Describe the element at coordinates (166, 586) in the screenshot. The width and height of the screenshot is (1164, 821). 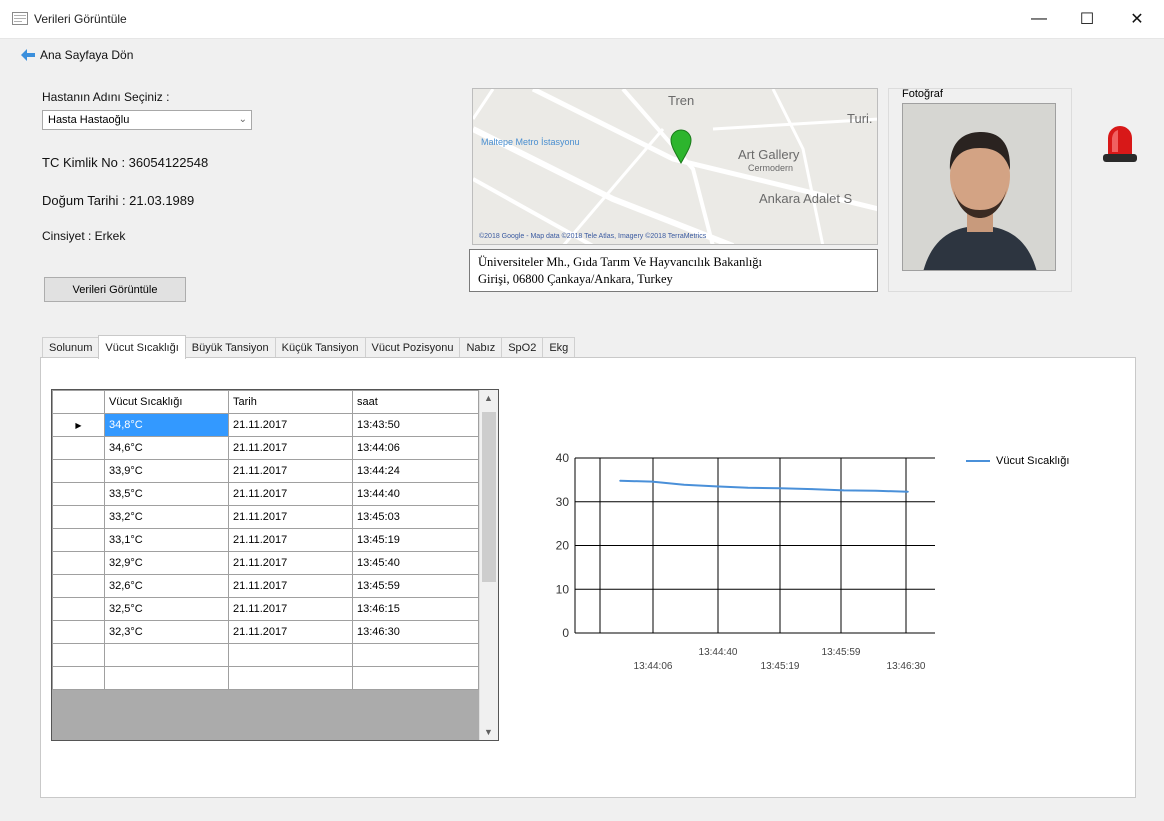
I see `table-cell: 32,6°C` at that location.